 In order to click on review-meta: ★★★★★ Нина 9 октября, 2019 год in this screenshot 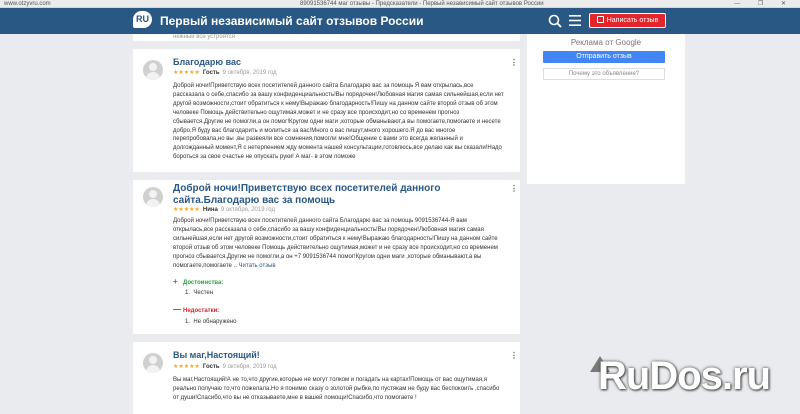, I will do `click(224, 210)`.